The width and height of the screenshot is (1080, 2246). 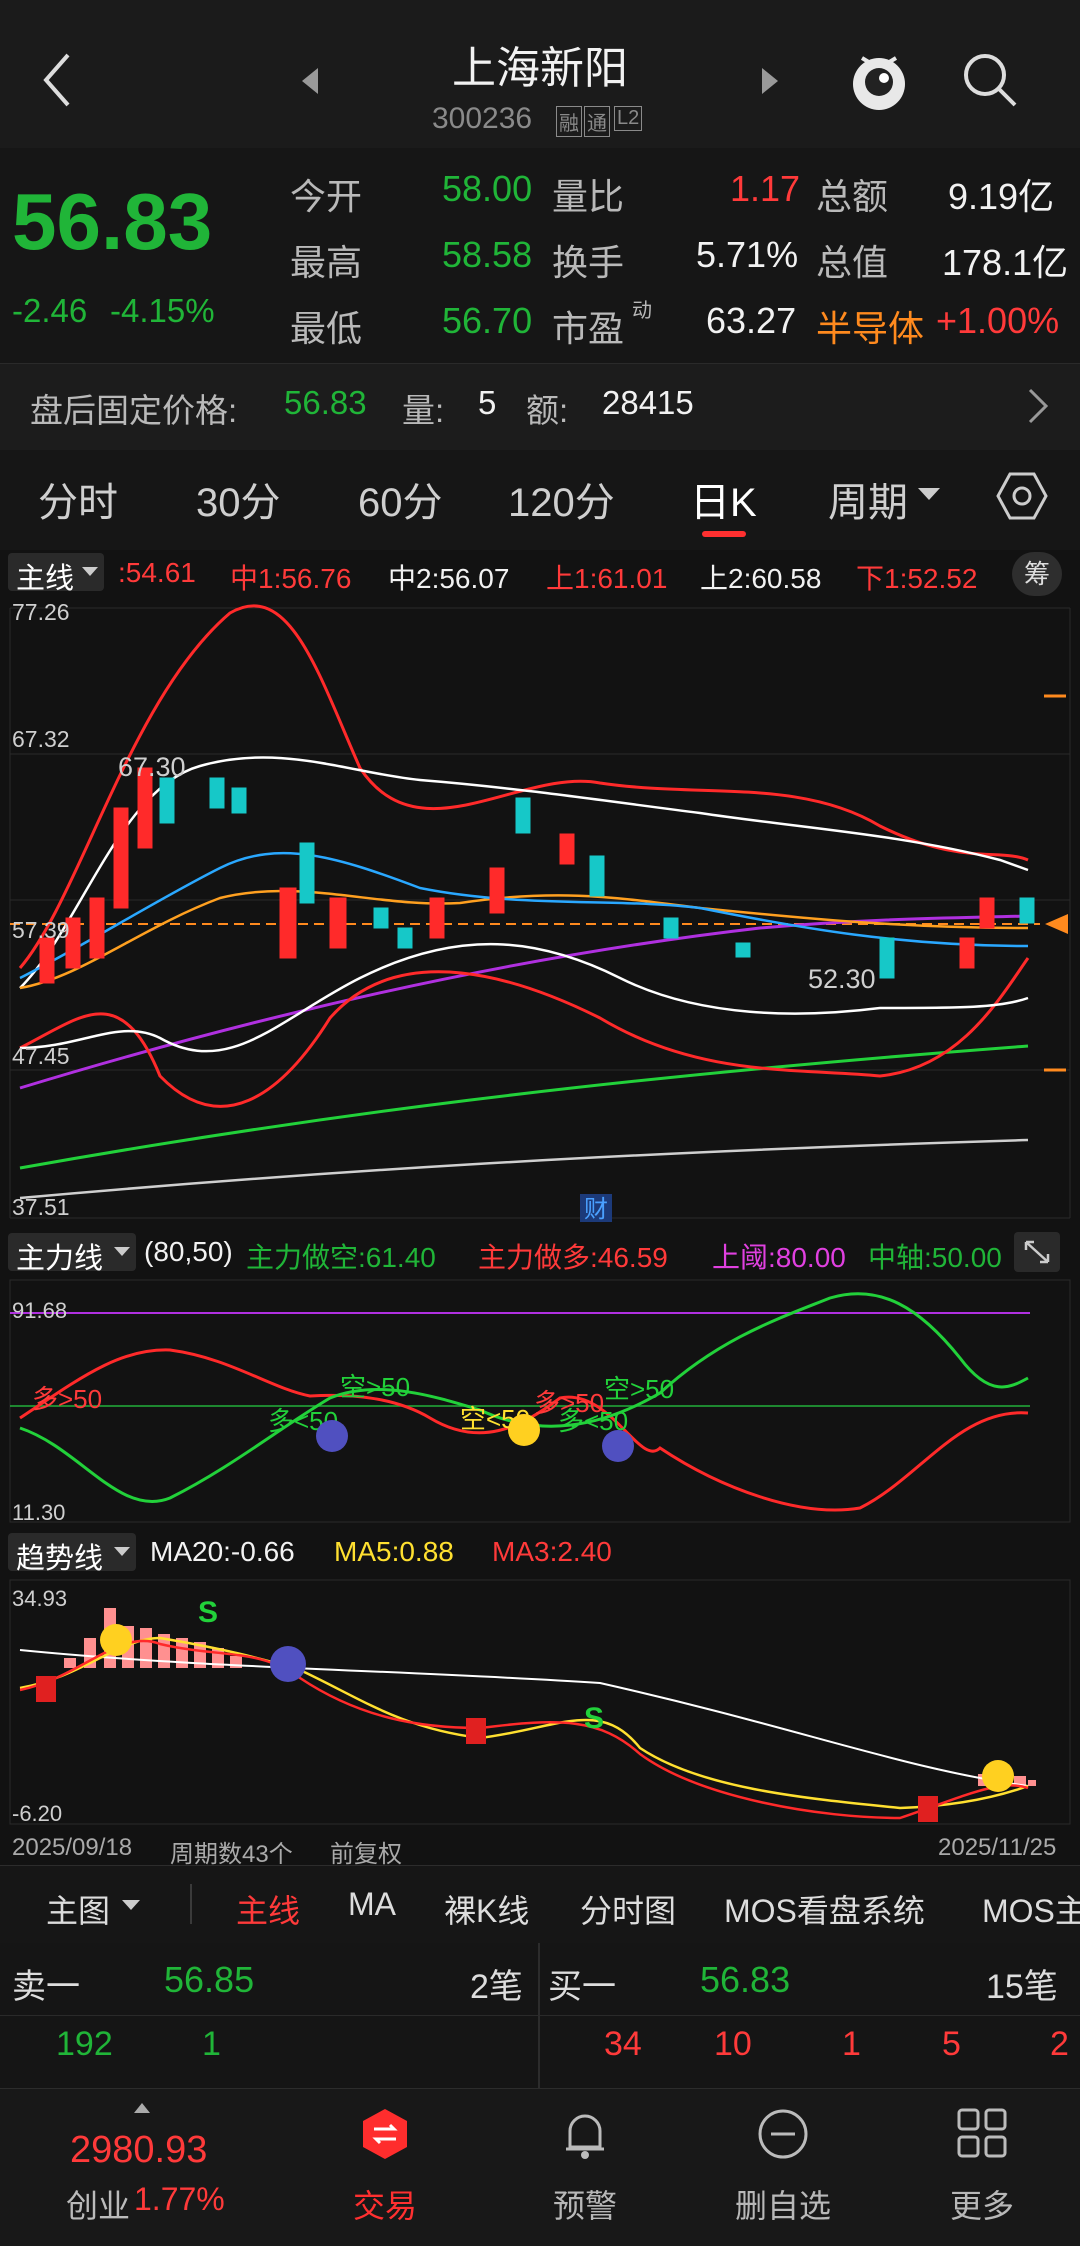 I want to click on indicator-option-mainline: 主线, so click(x=268, y=1909).